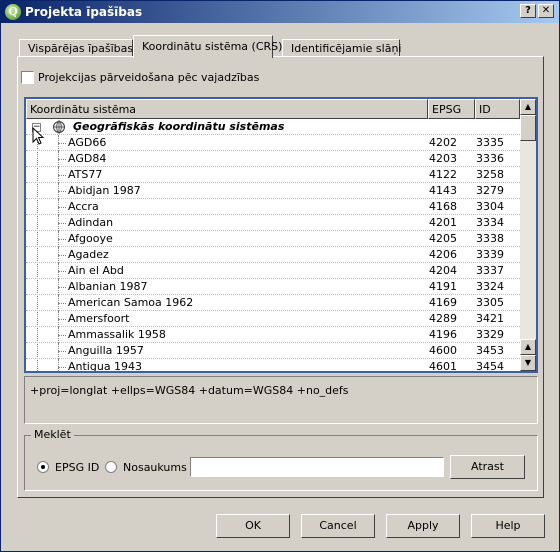 The image size is (560, 552). I want to click on window-title: Projekta īpašības, so click(84, 12).